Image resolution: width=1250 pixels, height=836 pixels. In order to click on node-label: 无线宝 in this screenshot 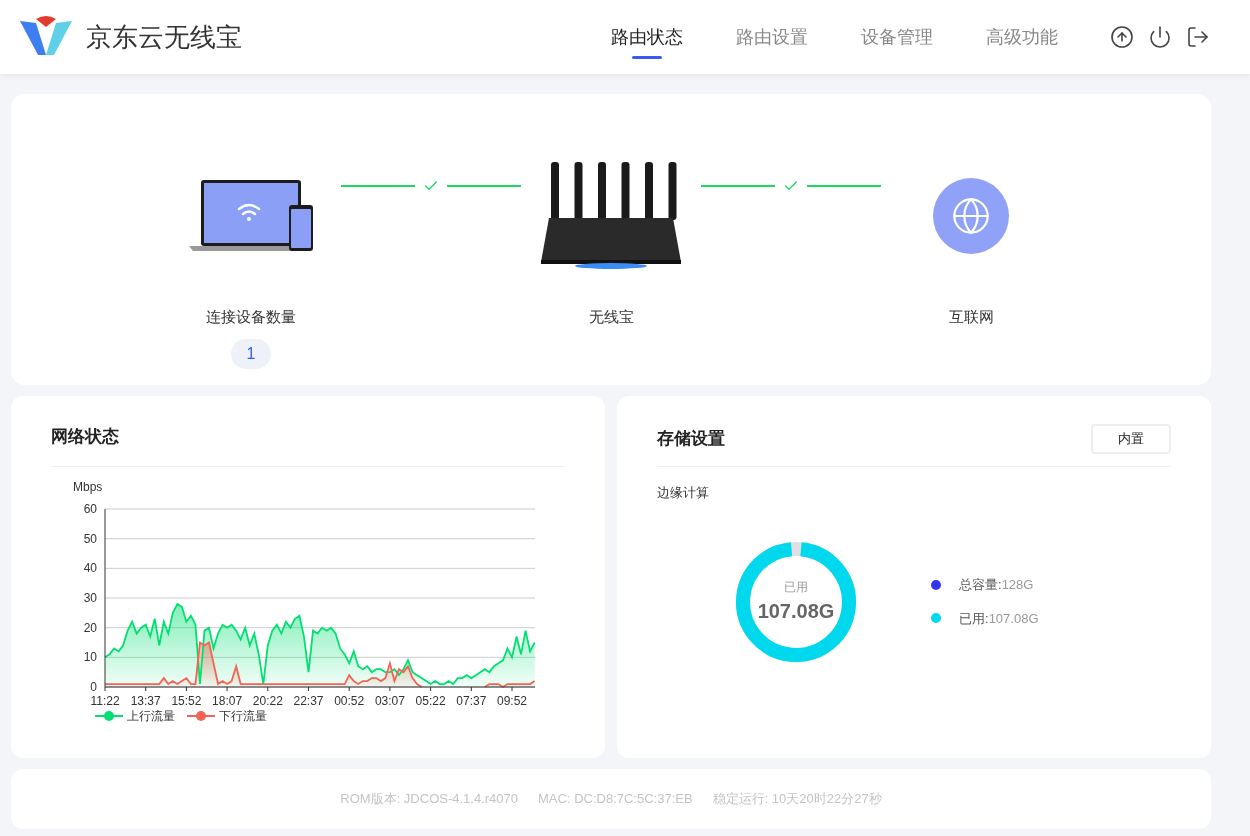, I will do `click(611, 317)`.